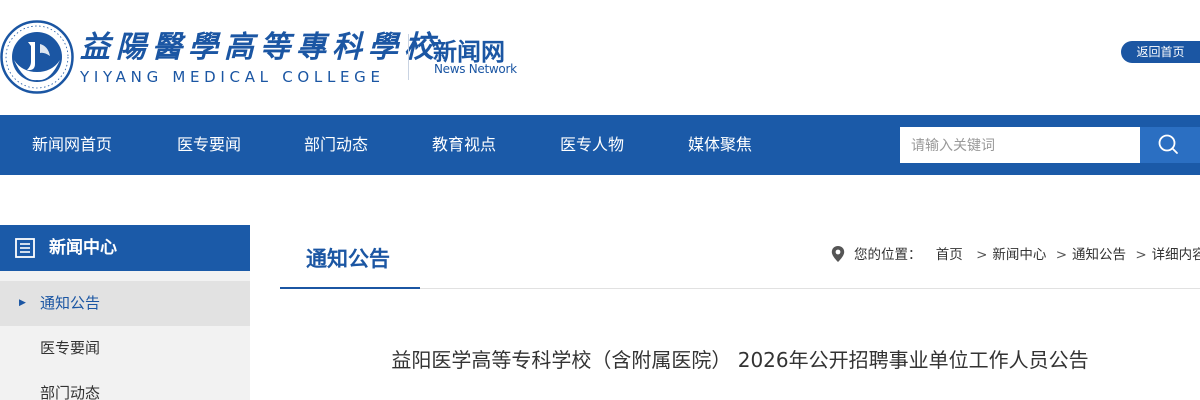 The height and width of the screenshot is (400, 1200). Describe the element at coordinates (25, 248) in the screenshot. I see `list-icon` at that location.